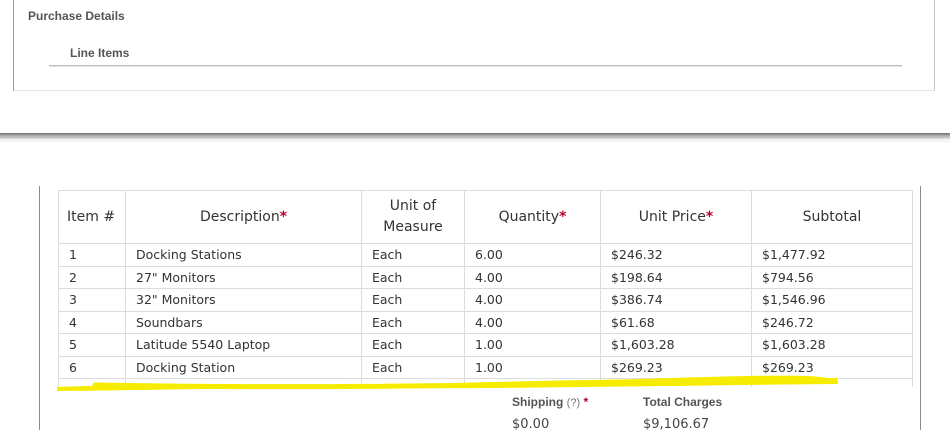  I want to click on shipping-help-icon: (?), so click(573, 403).